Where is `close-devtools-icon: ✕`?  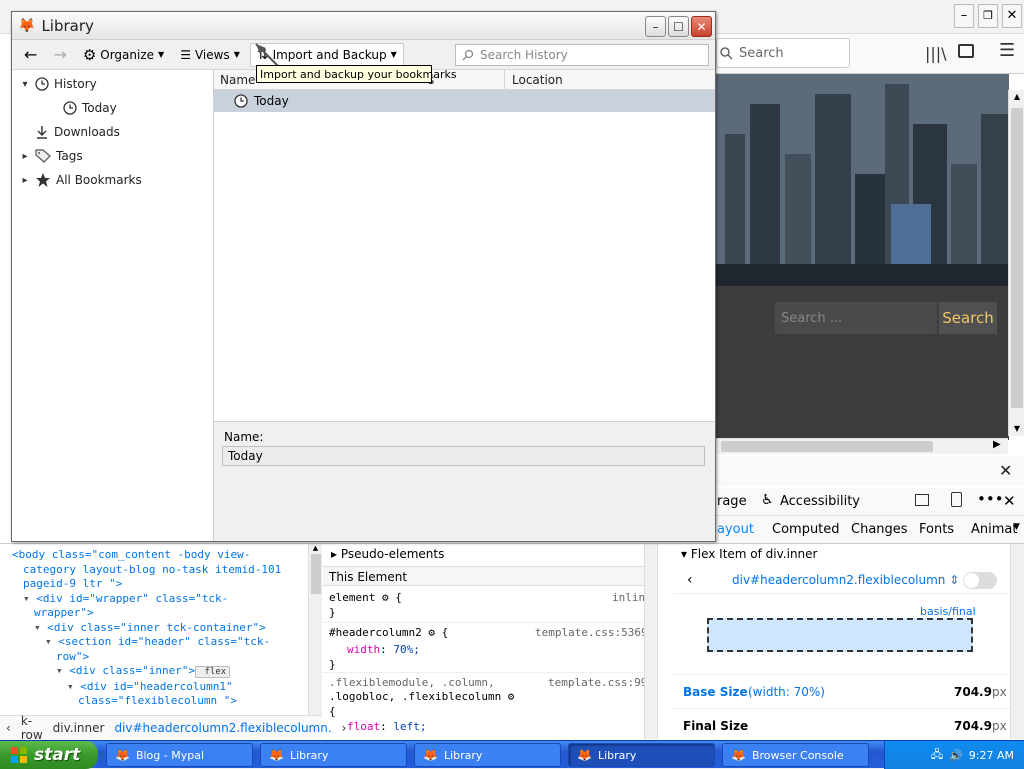 close-devtools-icon: ✕ is located at coordinates (1009, 501).